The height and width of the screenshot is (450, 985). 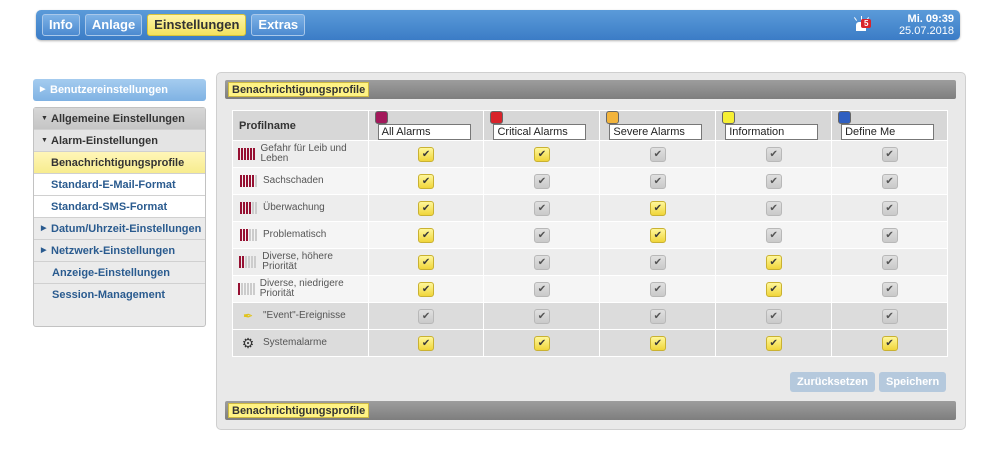 What do you see at coordinates (119, 185) in the screenshot?
I see `sidebar-item-standard-email-format: Standard-E-Mail-Format` at bounding box center [119, 185].